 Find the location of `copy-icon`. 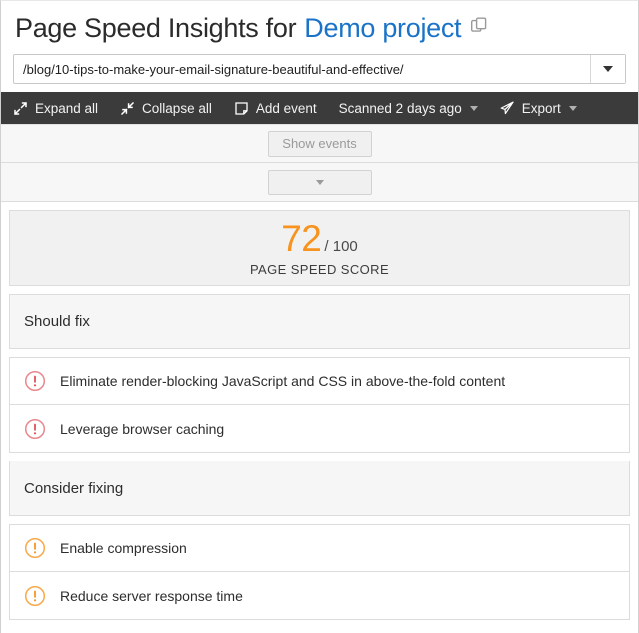

copy-icon is located at coordinates (479, 25).